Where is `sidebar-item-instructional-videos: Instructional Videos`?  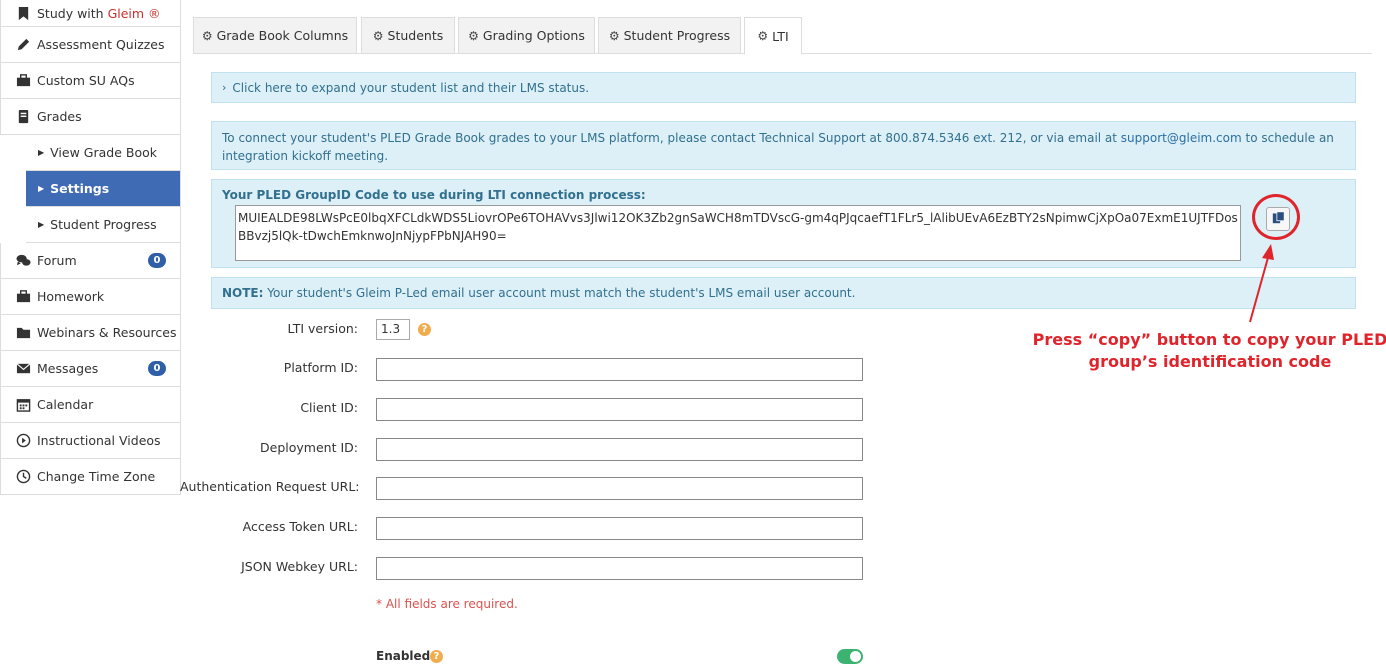
sidebar-item-instructional-videos: Instructional Videos is located at coordinates (90, 441).